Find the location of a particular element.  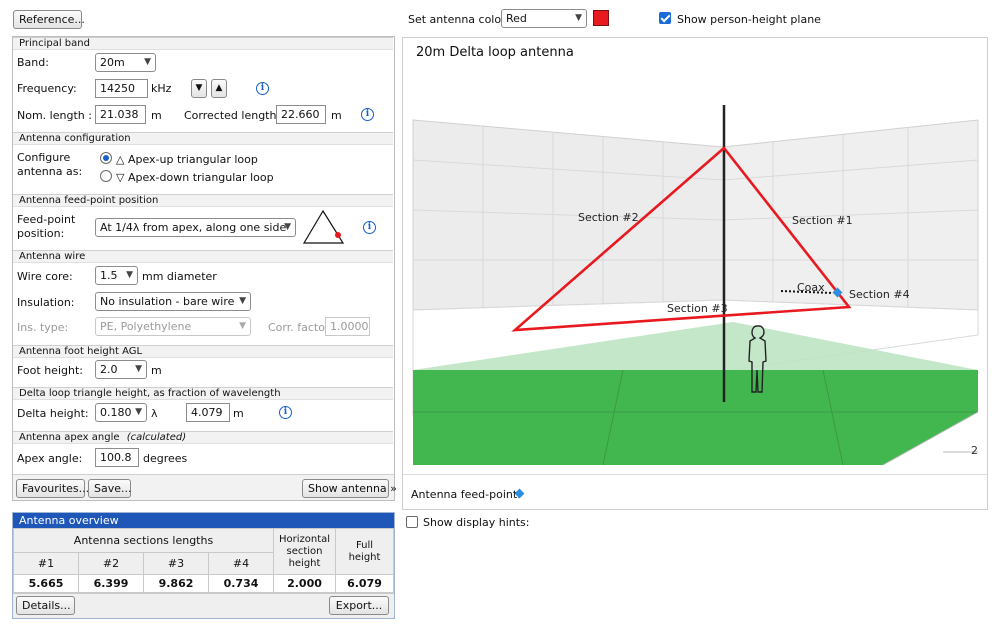

nom-length-input: 21.038 is located at coordinates (120, 114).